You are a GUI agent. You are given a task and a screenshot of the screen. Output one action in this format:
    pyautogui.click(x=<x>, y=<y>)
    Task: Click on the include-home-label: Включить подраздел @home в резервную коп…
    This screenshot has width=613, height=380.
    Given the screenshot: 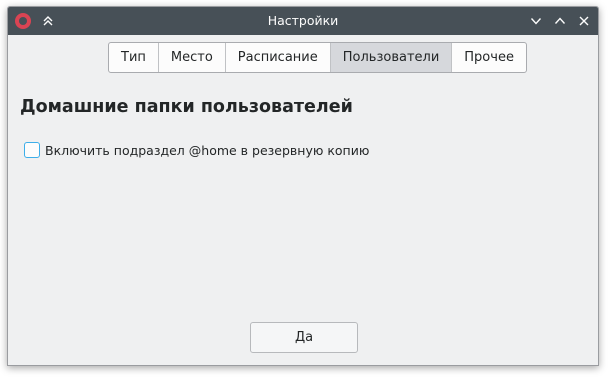 What is the action you would take?
    pyautogui.click(x=207, y=150)
    